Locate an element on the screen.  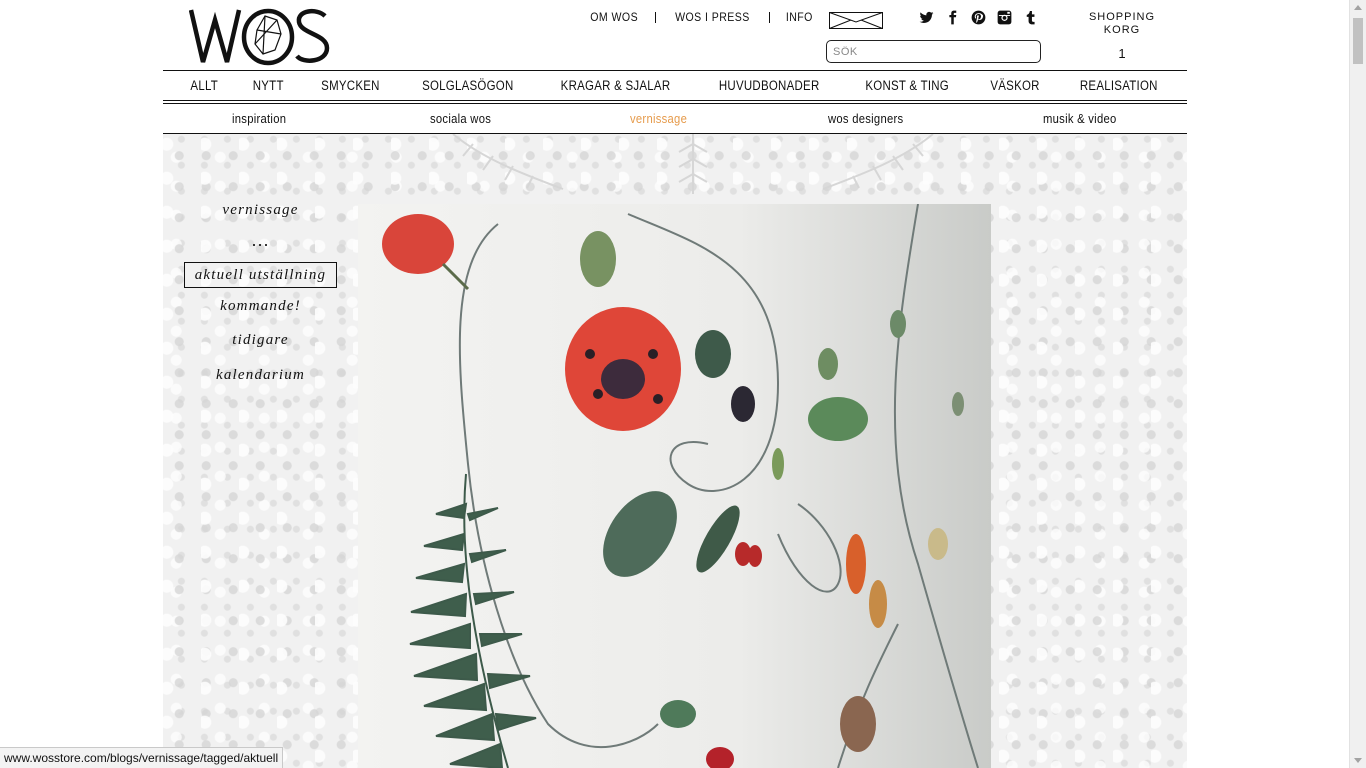
page-scrollbar is located at coordinates (1357, 384).